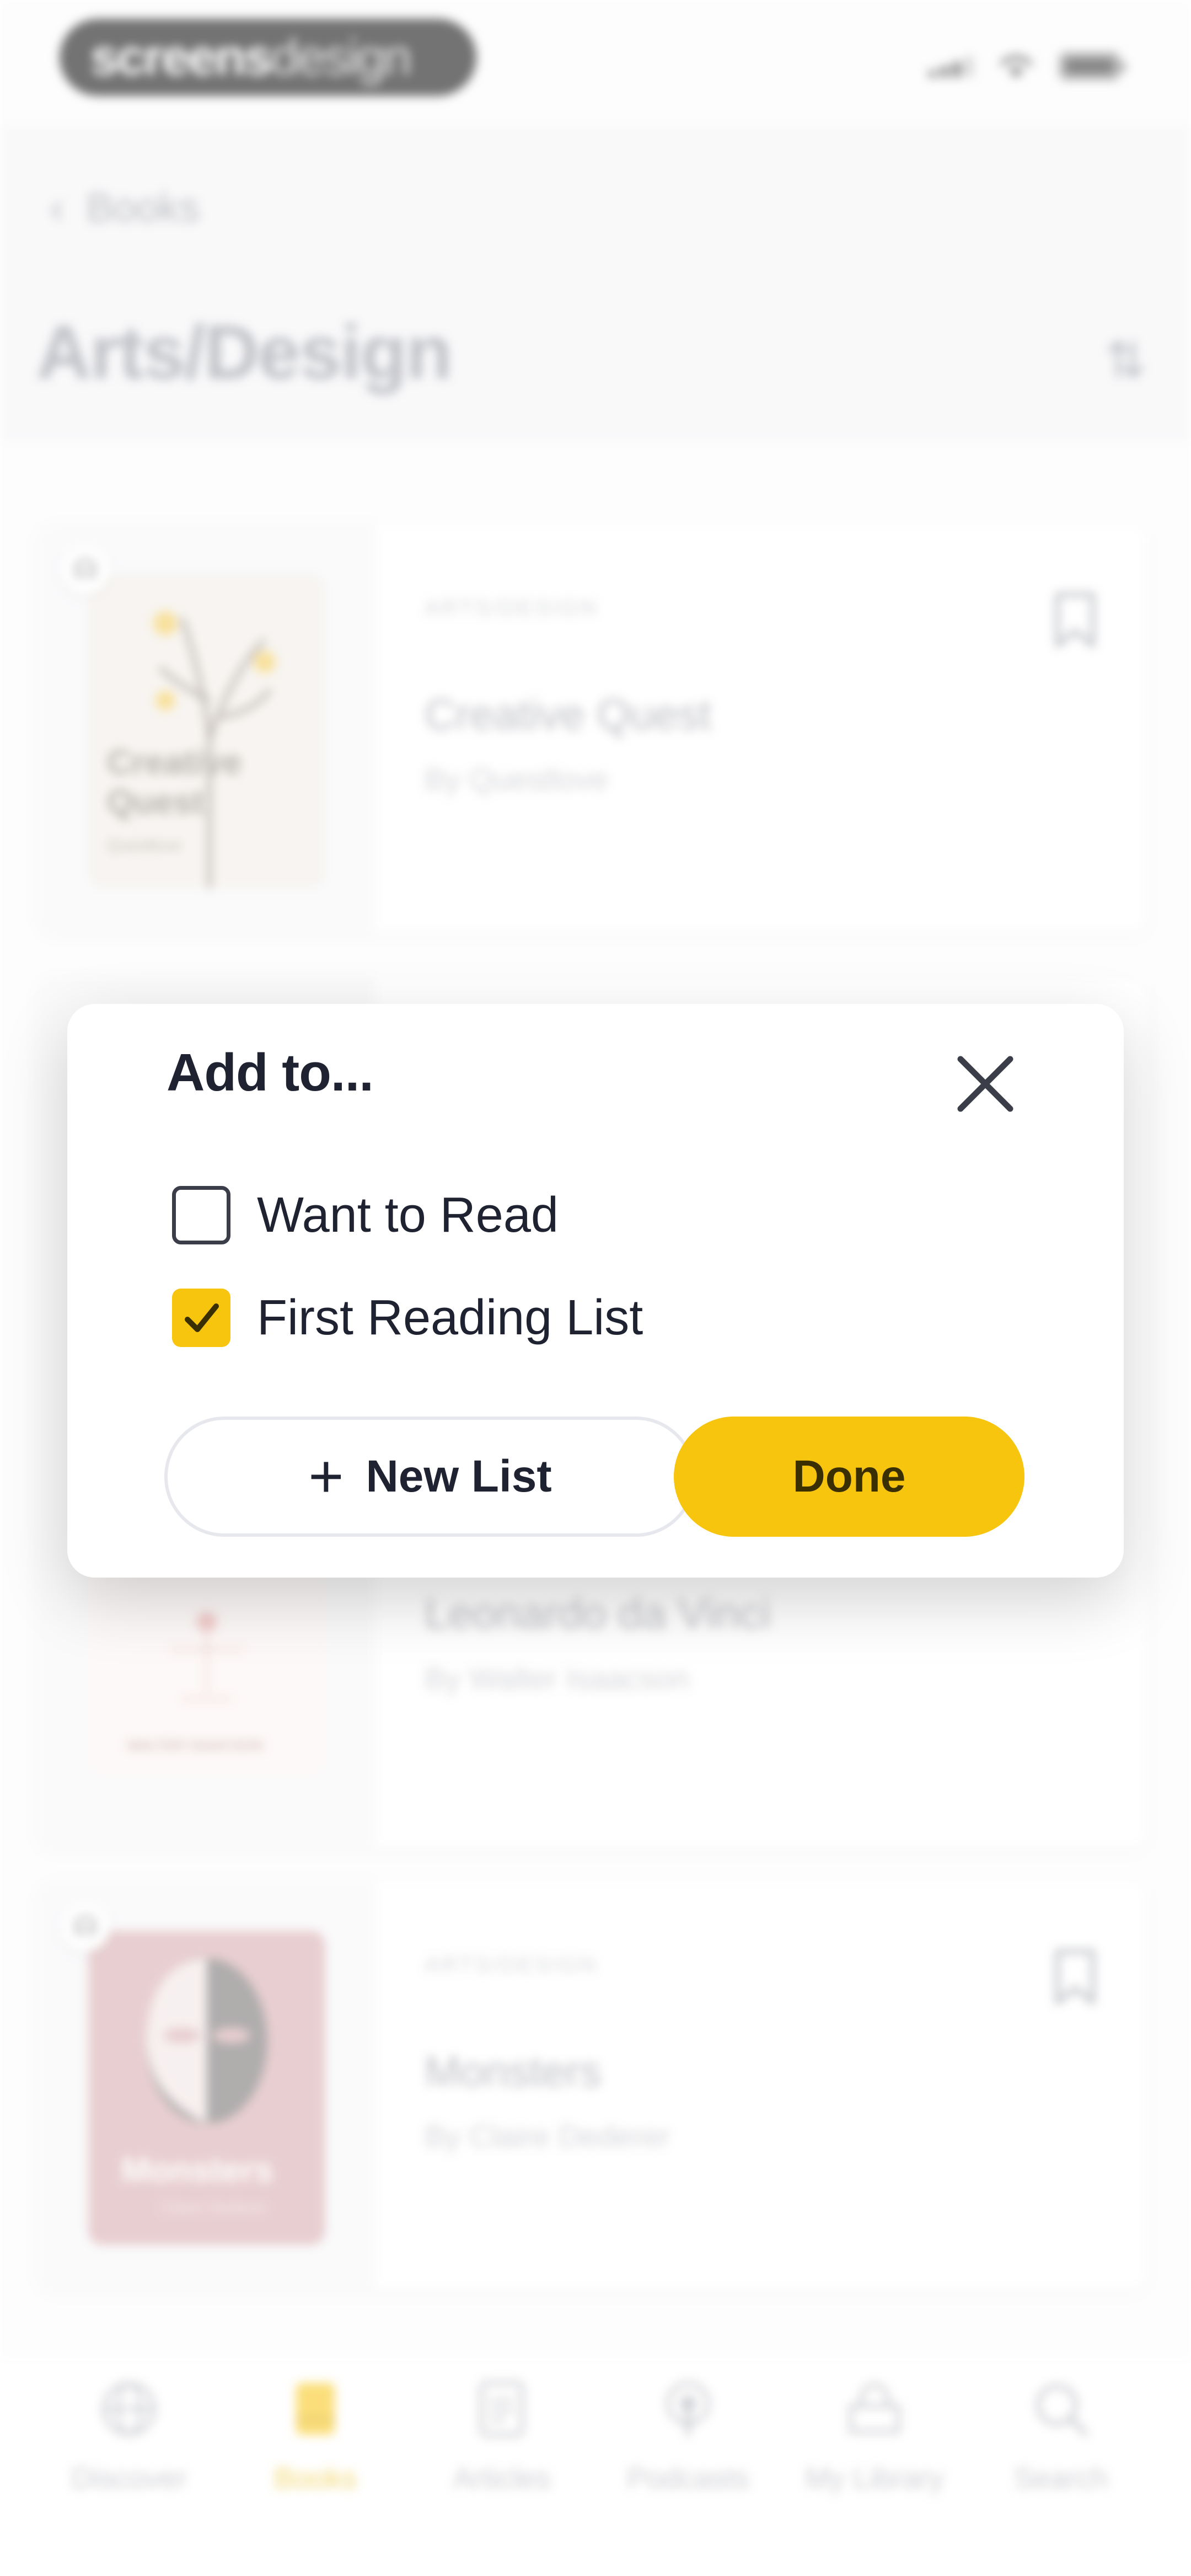 This screenshot has height=2576, width=1191. What do you see at coordinates (986, 1084) in the screenshot?
I see `close-icon` at bounding box center [986, 1084].